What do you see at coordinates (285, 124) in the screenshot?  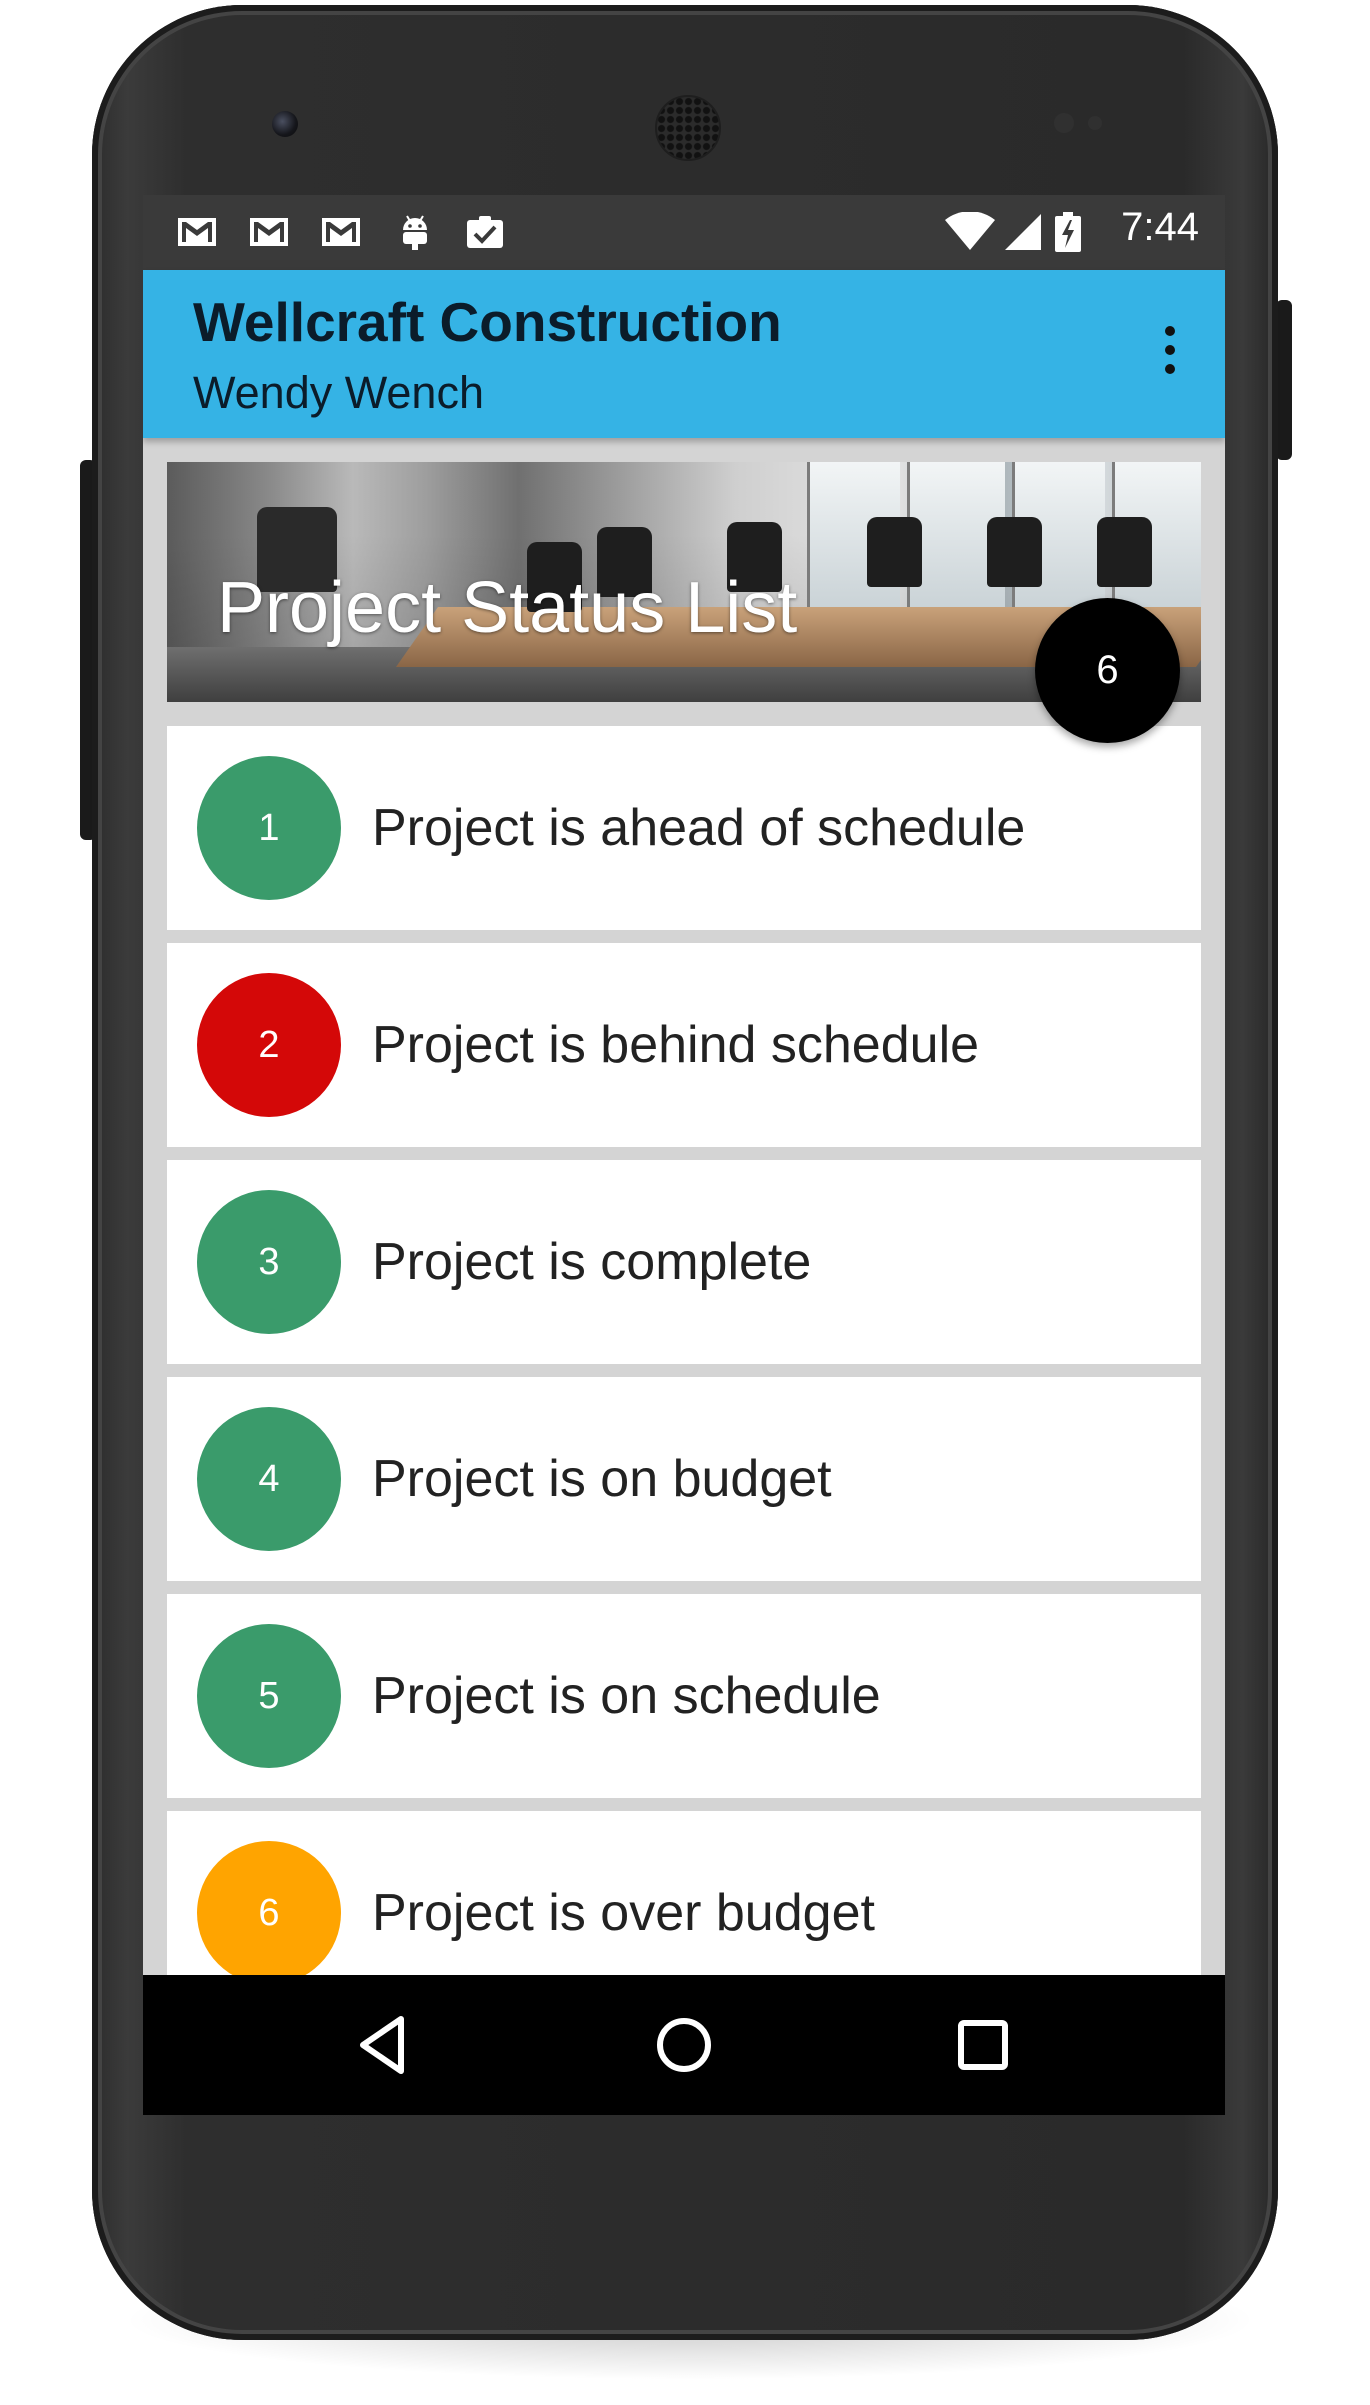 I see `front-camera` at bounding box center [285, 124].